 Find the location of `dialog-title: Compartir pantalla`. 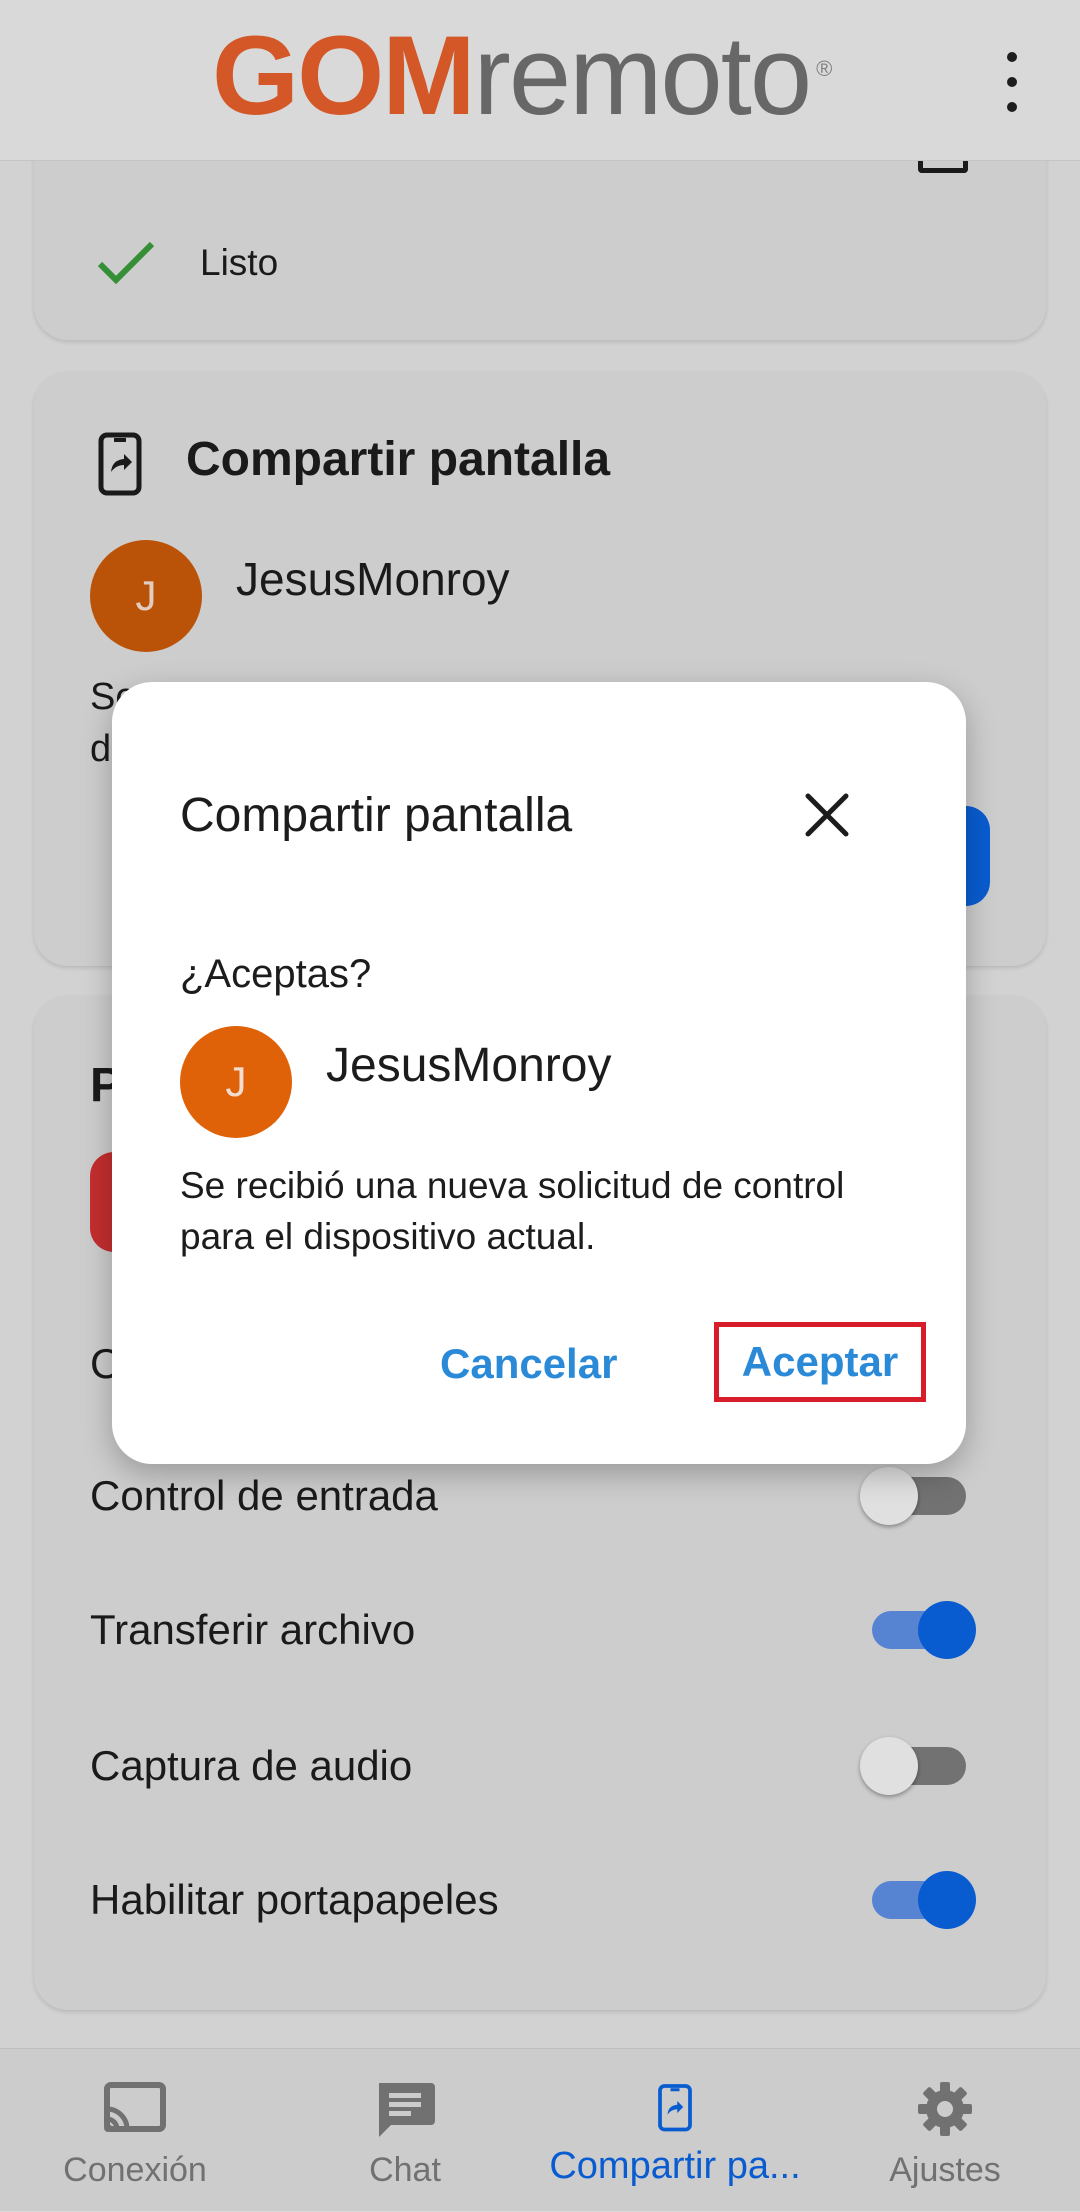

dialog-title: Compartir pantalla is located at coordinates (376, 815).